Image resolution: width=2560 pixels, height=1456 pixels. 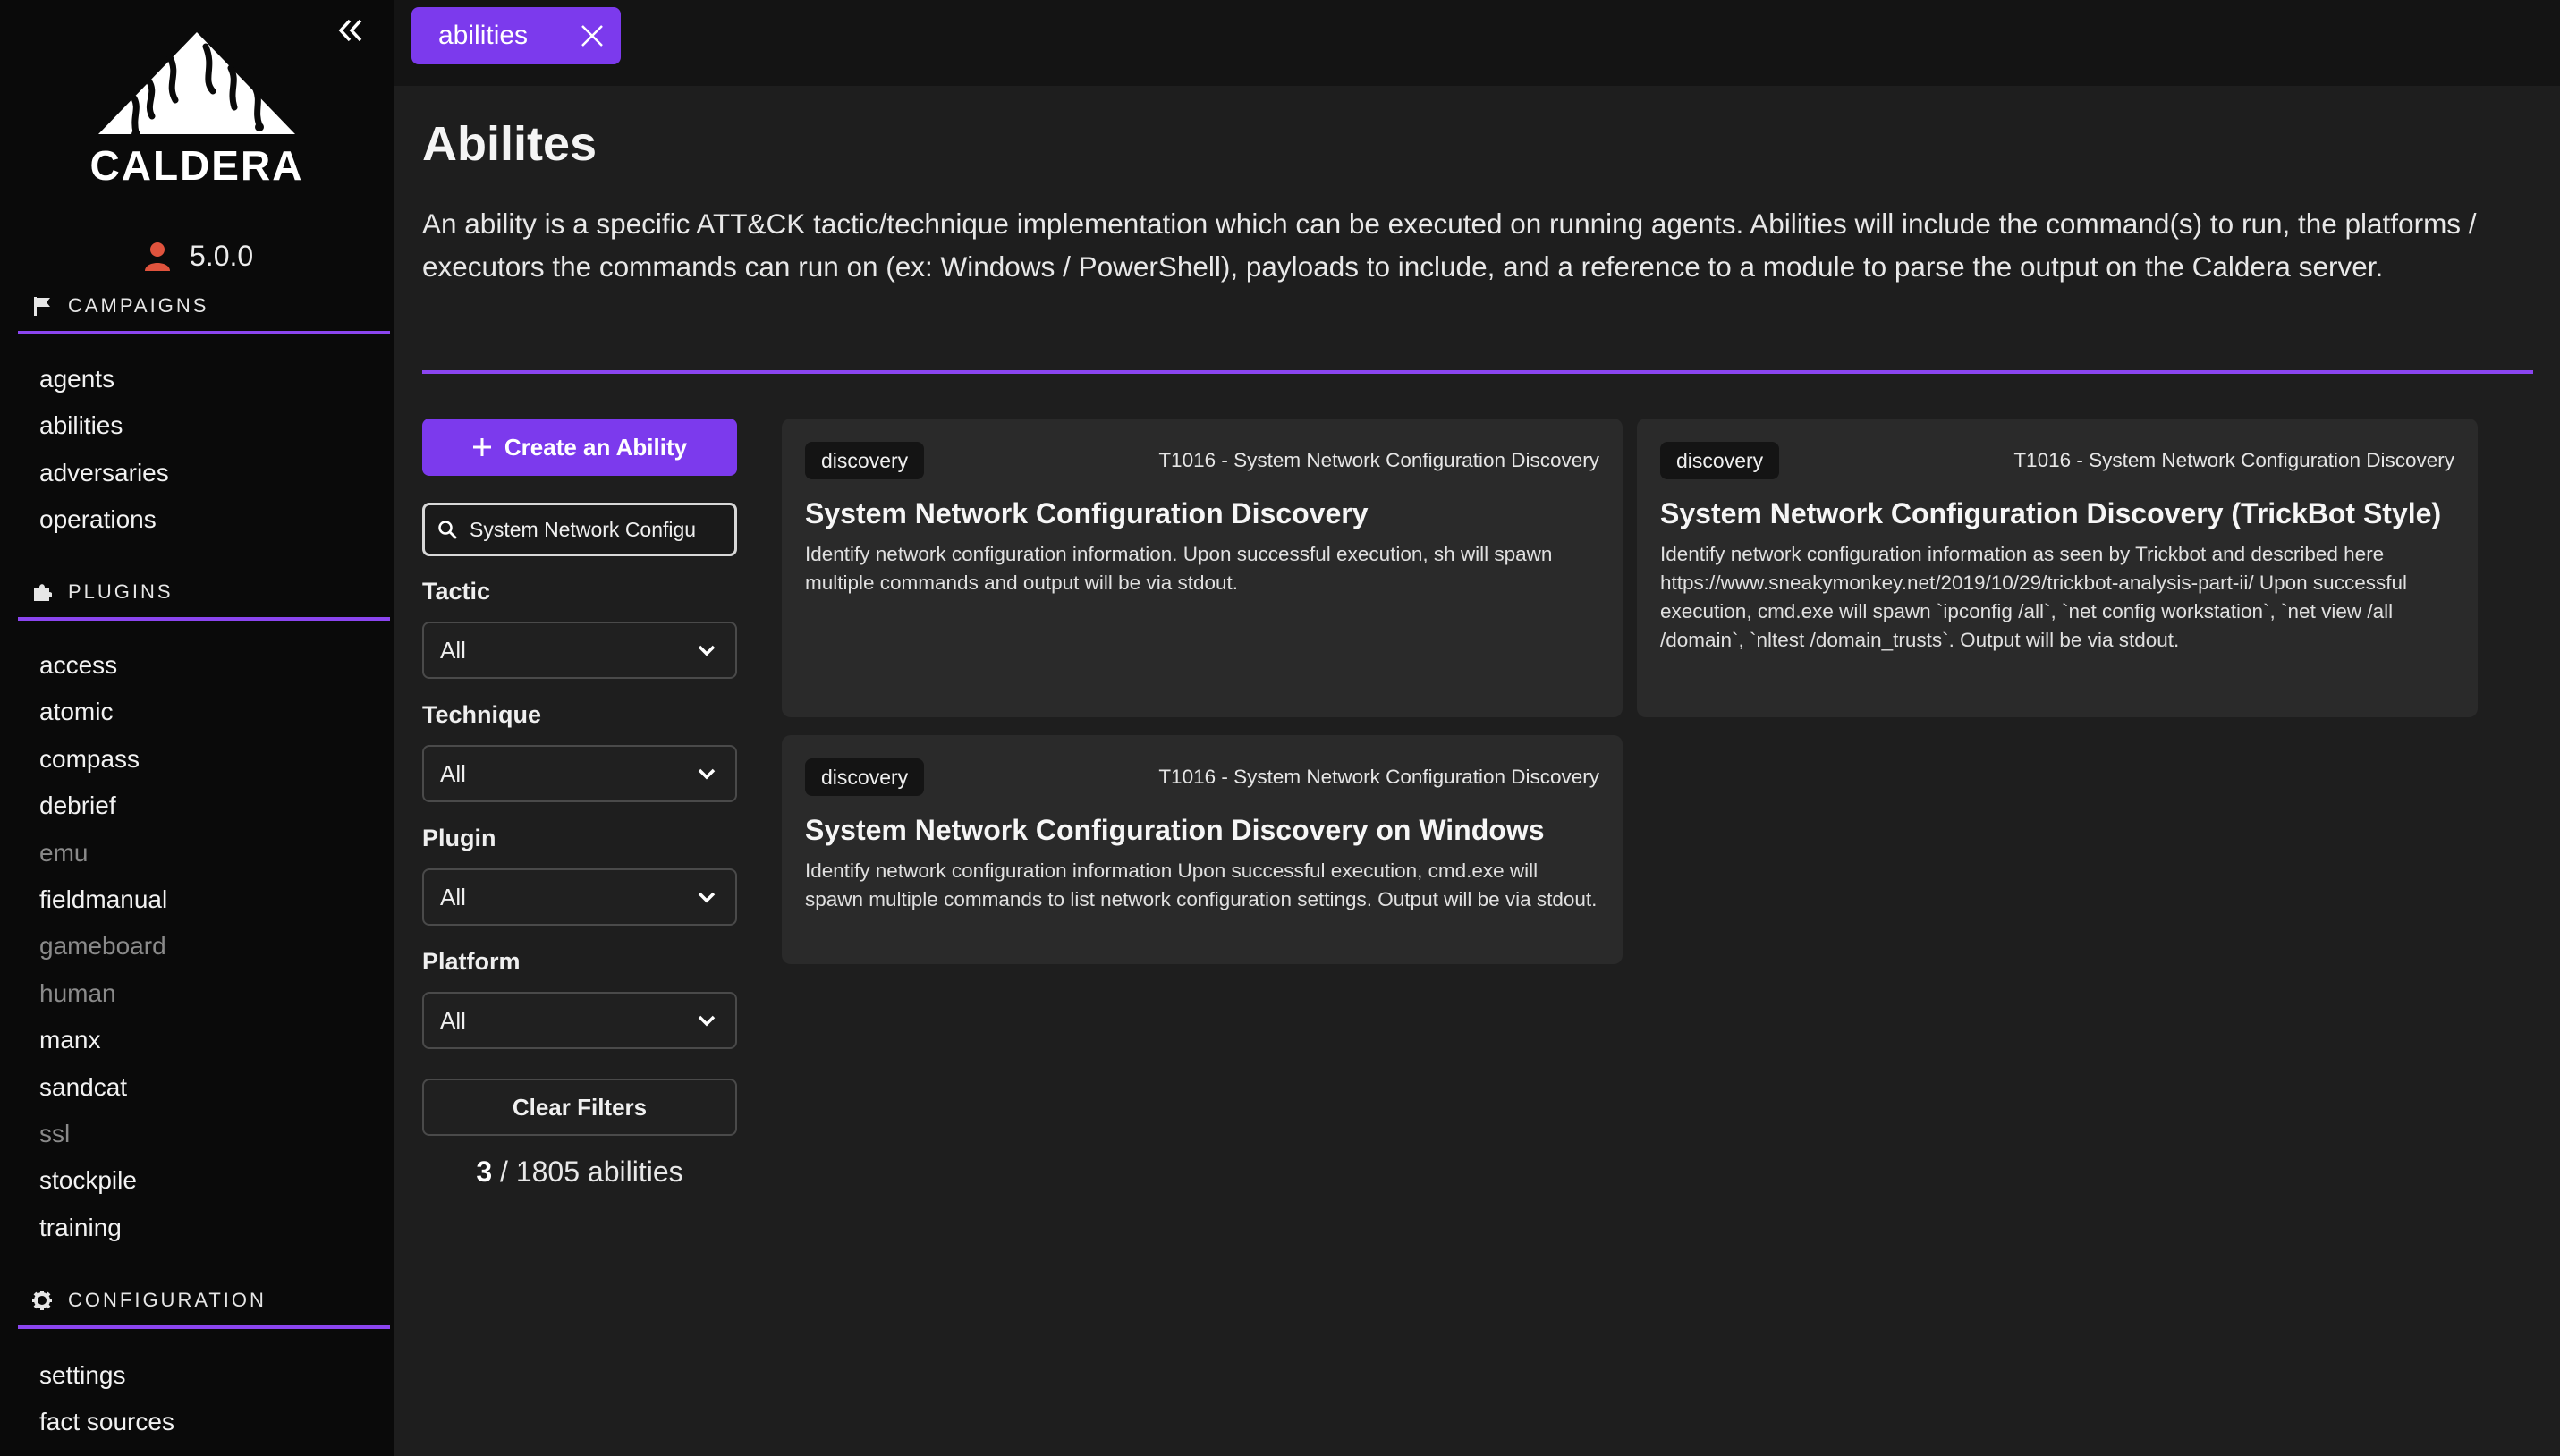 What do you see at coordinates (459, 838) in the screenshot?
I see `plugin-label: Plugin` at bounding box center [459, 838].